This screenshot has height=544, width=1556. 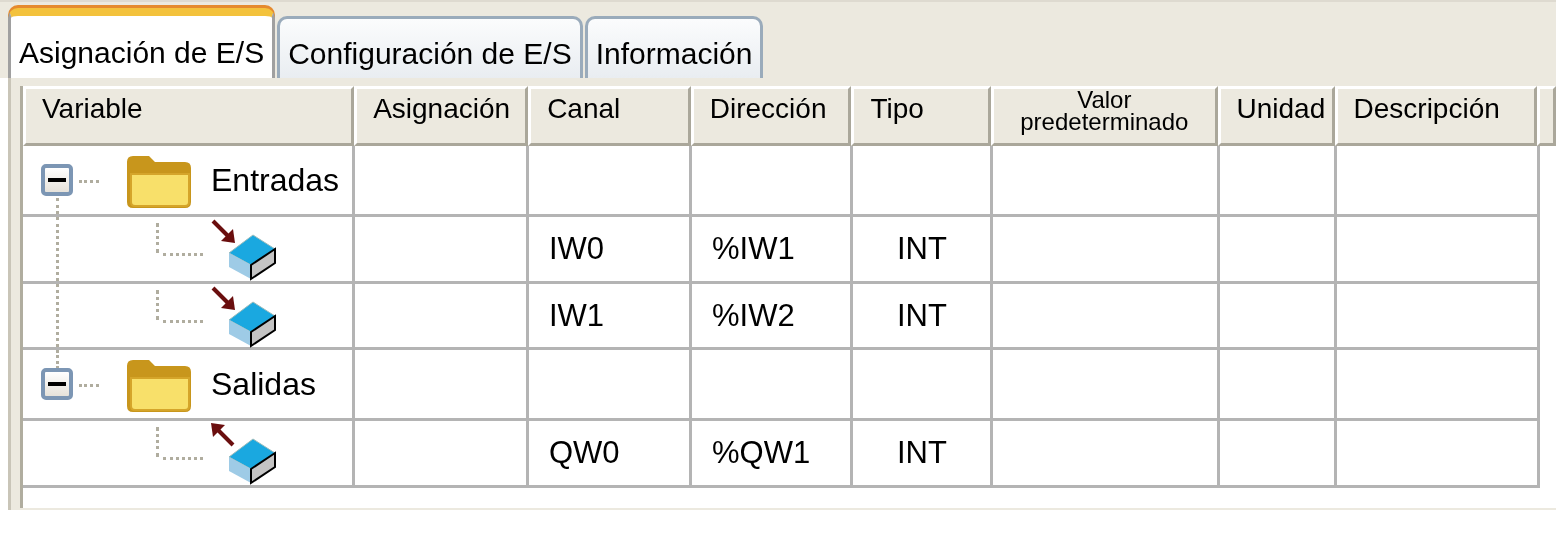 I want to click on tab: Asignación de E/S, so click(x=142, y=43).